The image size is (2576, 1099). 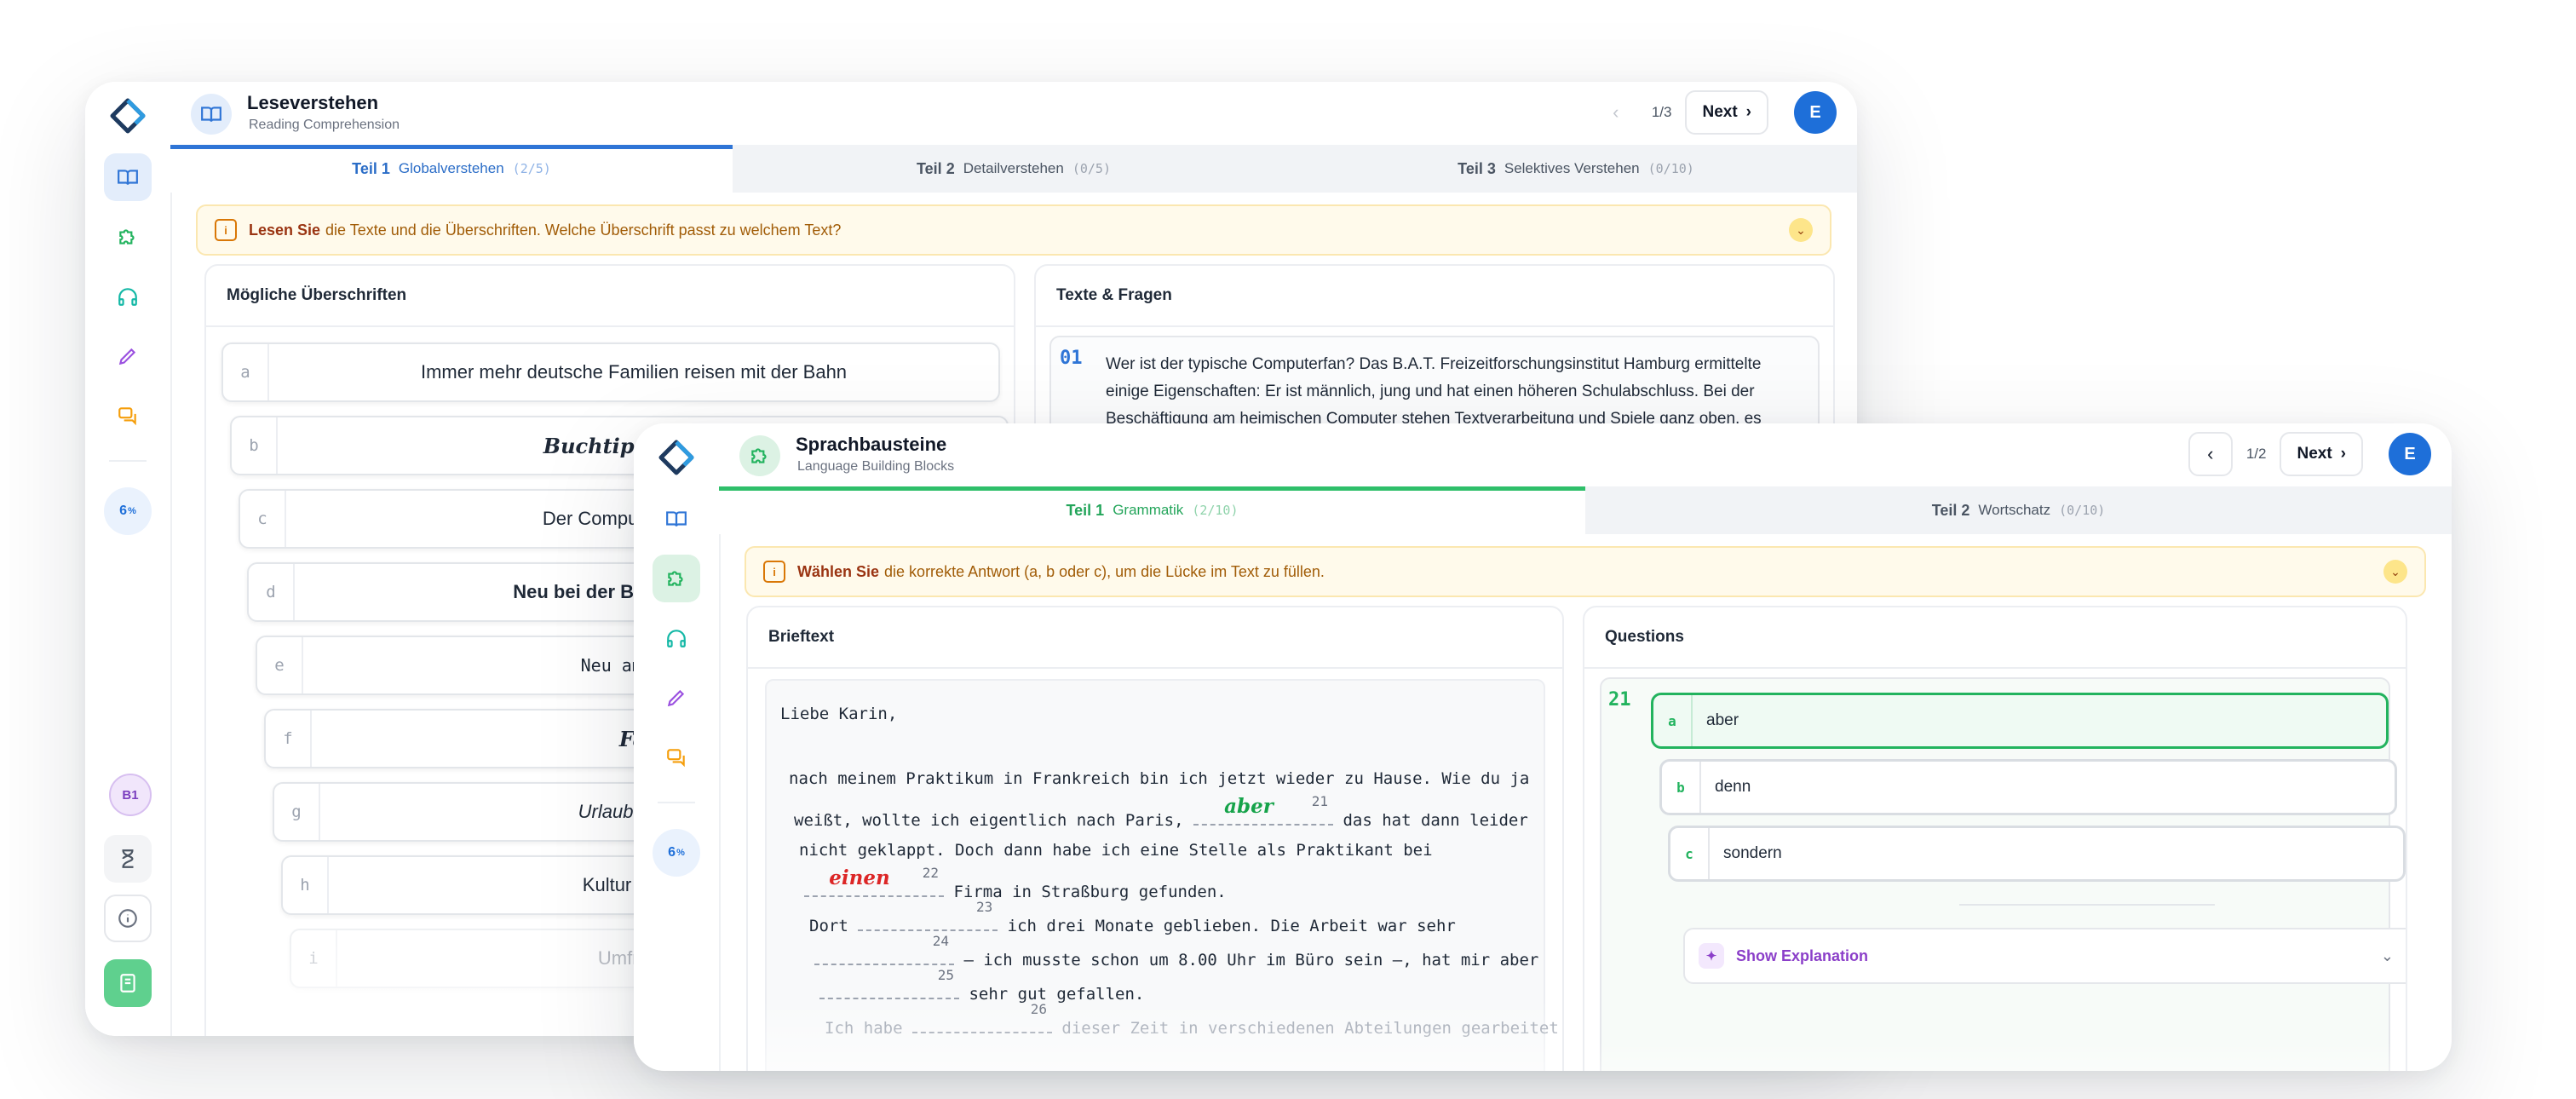 What do you see at coordinates (676, 802) in the screenshot?
I see `sidebar-divider` at bounding box center [676, 802].